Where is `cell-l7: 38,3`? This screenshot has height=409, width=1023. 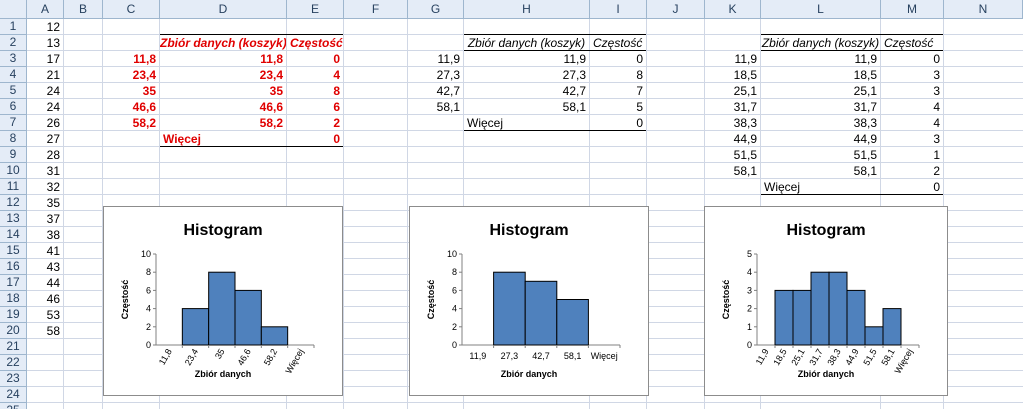 cell-l7: 38,3 is located at coordinates (820, 123).